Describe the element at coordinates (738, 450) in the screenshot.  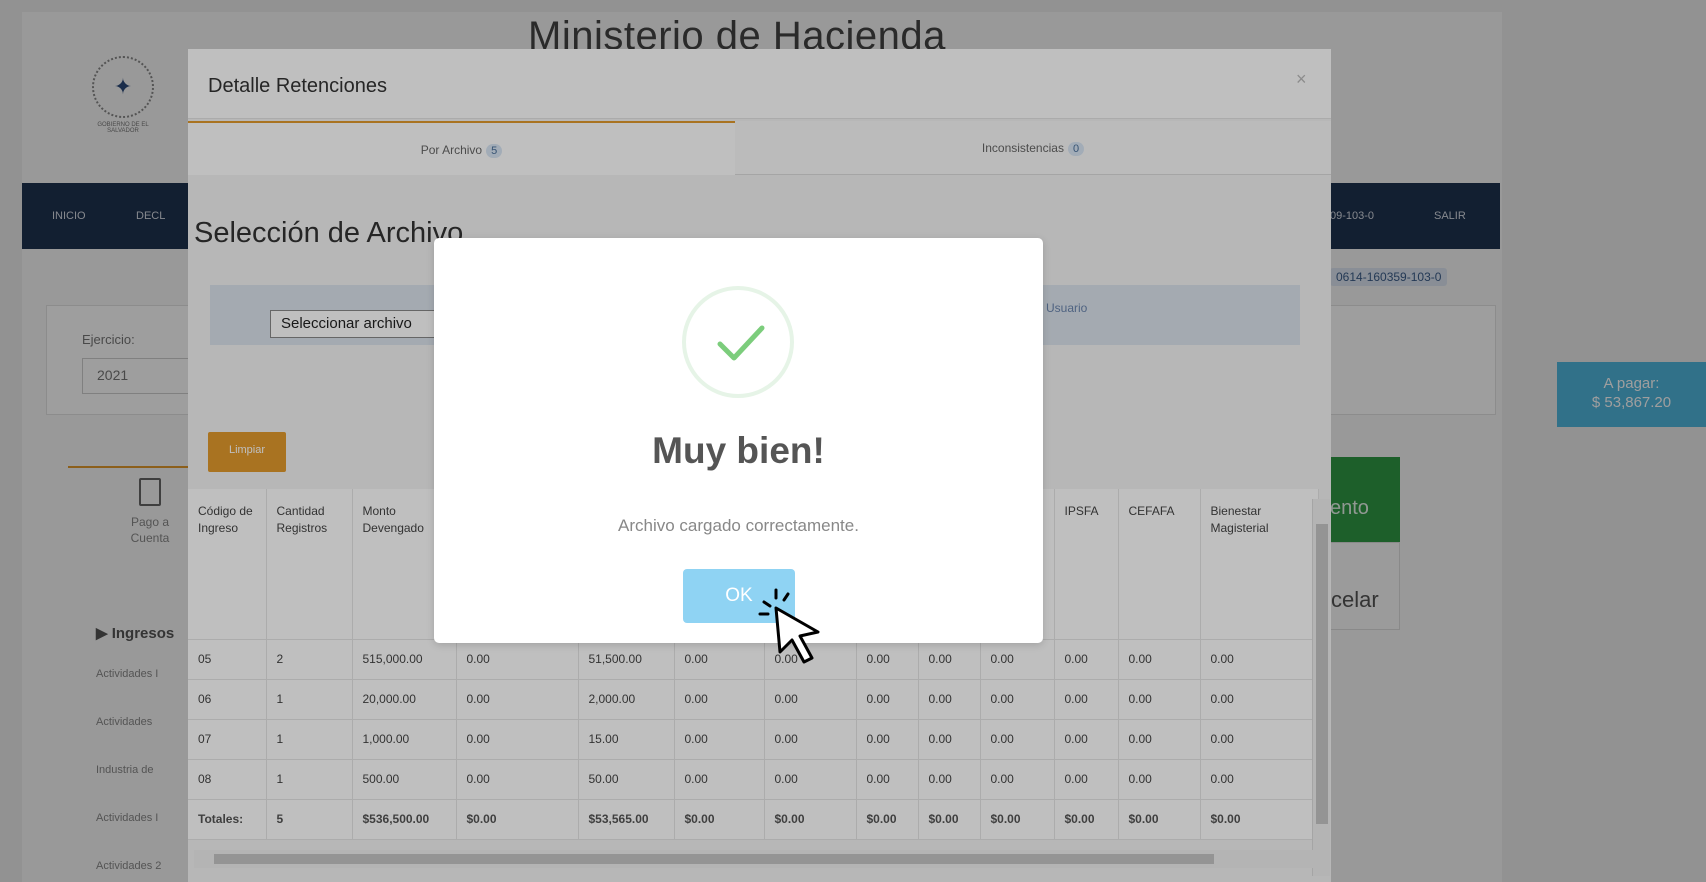
I see `alert-title: Muy bien!` at that location.